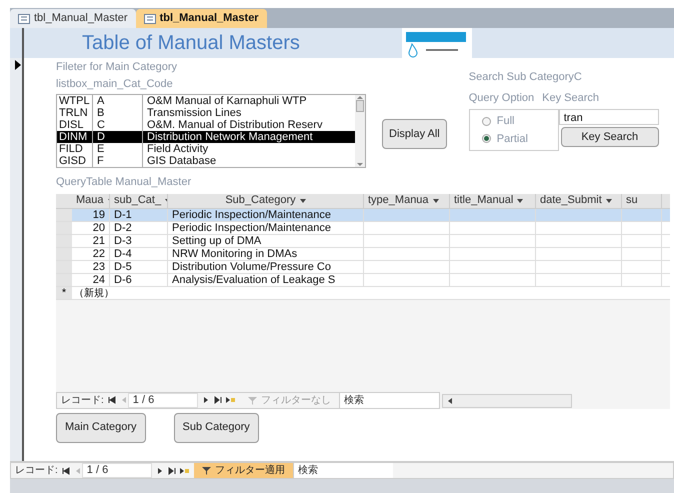  What do you see at coordinates (206, 161) in the screenshot?
I see `listbox-item: GISD F GIS Database` at bounding box center [206, 161].